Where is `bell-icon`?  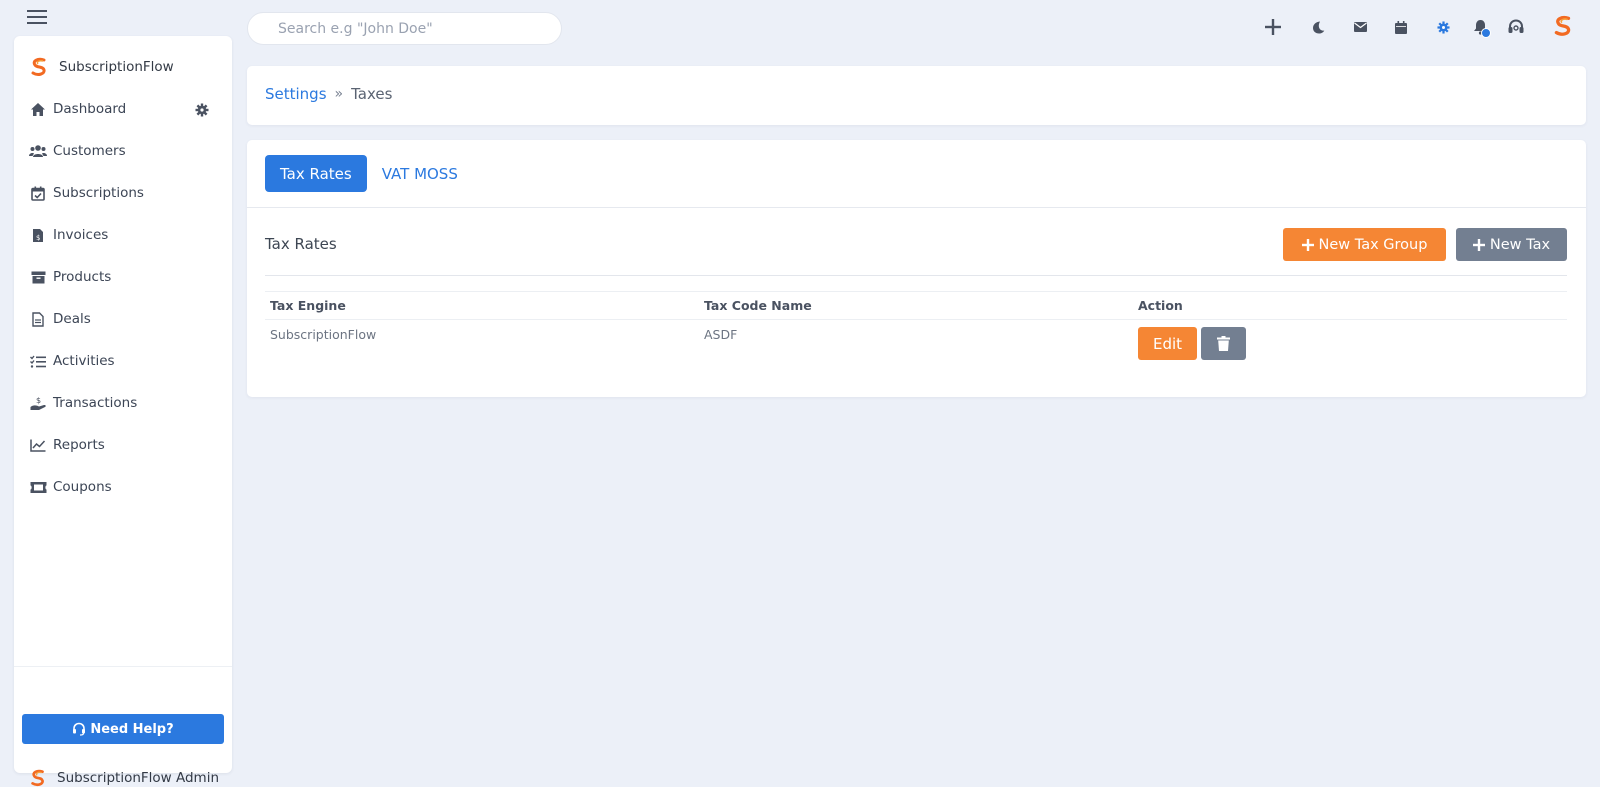
bell-icon is located at coordinates (1480, 27).